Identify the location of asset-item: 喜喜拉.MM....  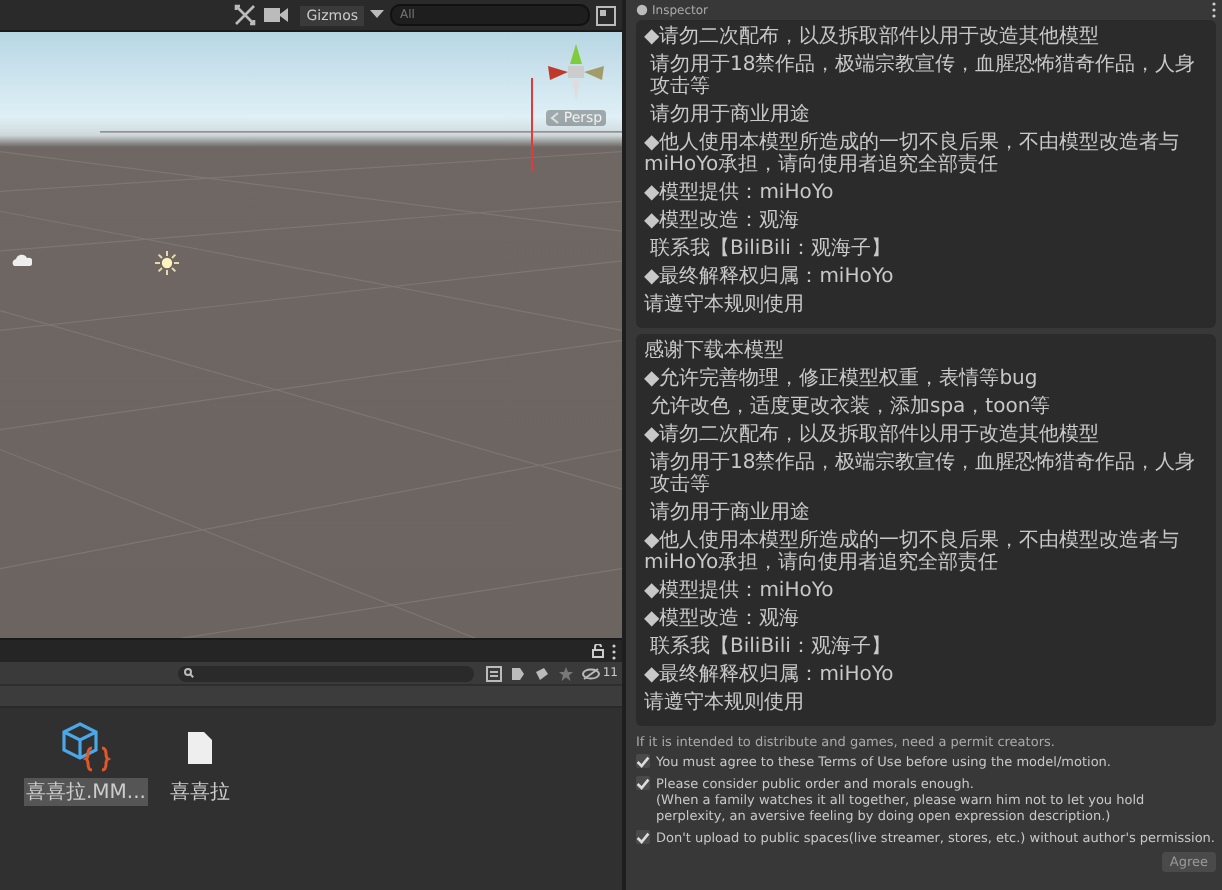
(86, 763).